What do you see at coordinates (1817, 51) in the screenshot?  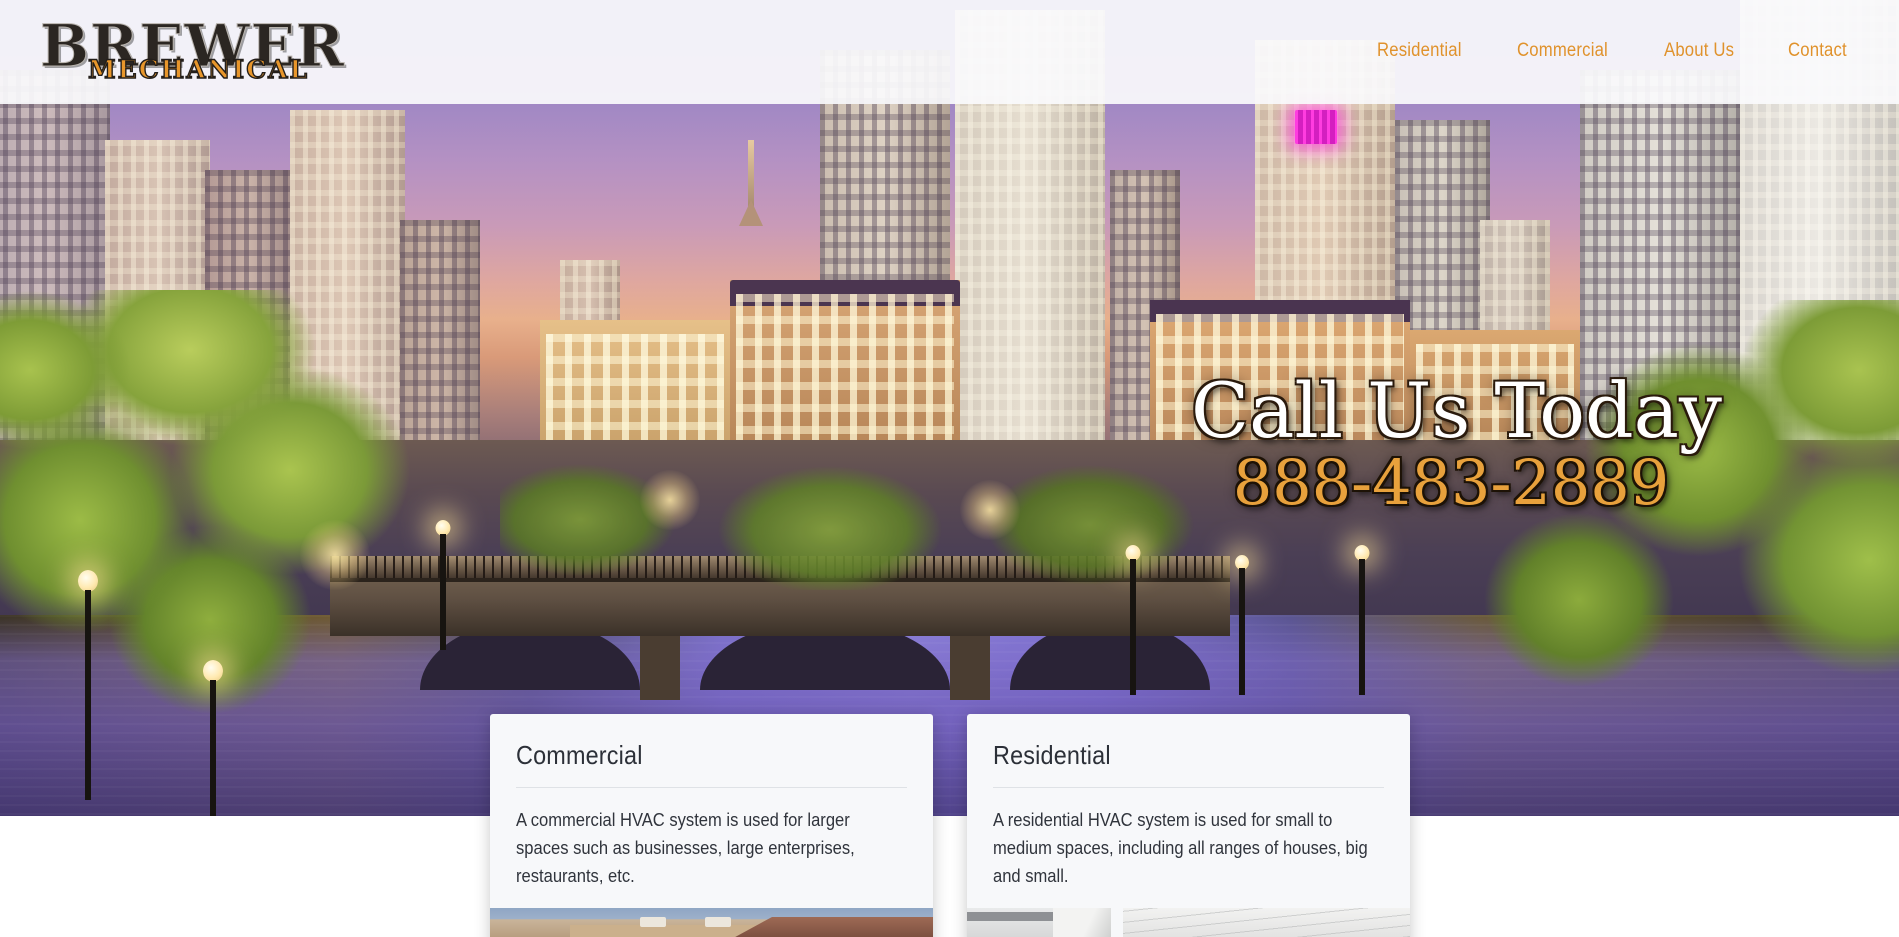 I see `nav-item-contact: Contact` at bounding box center [1817, 51].